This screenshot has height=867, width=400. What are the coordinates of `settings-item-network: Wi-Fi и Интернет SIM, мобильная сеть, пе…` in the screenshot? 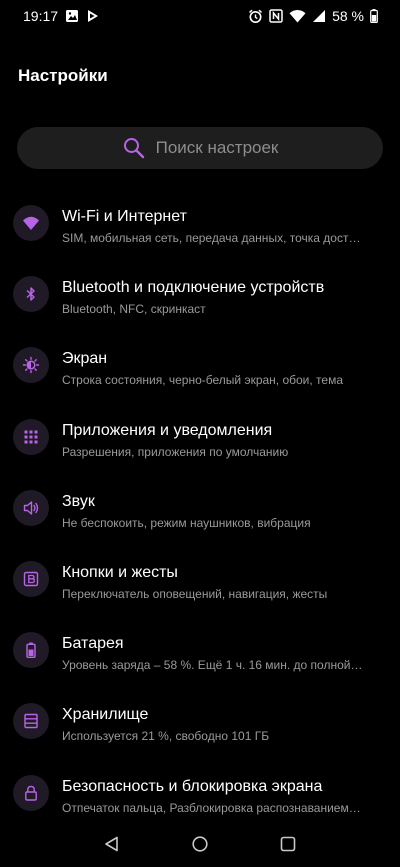 It's located at (200, 226).